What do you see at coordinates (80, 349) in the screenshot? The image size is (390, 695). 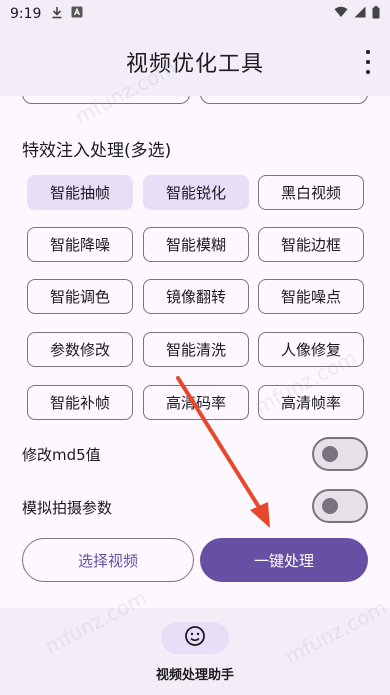 I see `chip-param-modify: 参数修改` at bounding box center [80, 349].